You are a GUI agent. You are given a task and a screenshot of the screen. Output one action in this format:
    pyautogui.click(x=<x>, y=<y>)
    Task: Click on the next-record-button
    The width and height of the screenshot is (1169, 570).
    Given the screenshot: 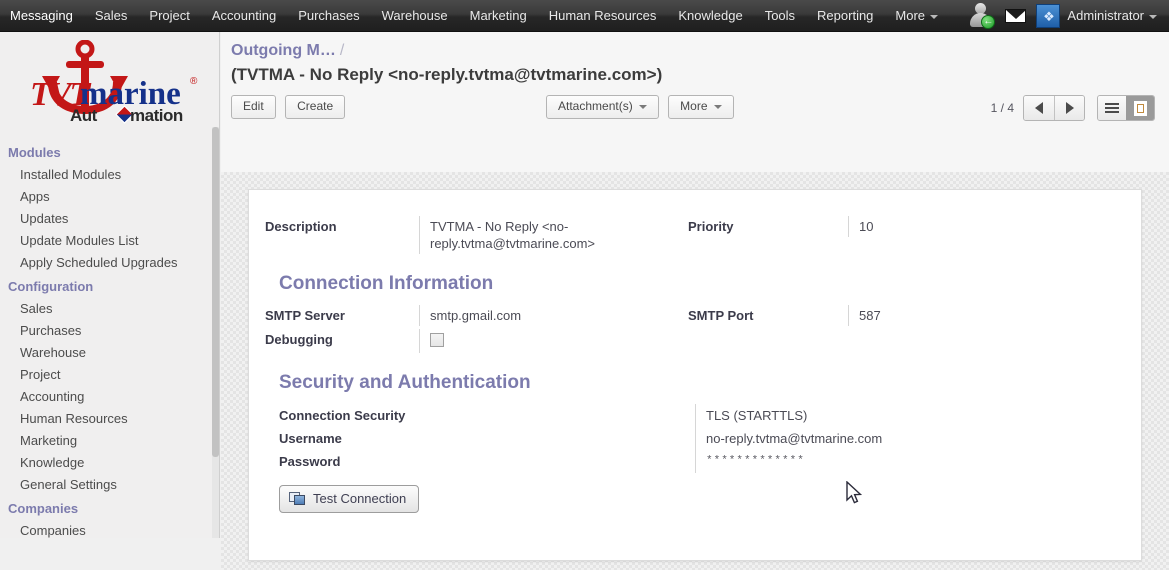 What is the action you would take?
    pyautogui.click(x=1069, y=108)
    